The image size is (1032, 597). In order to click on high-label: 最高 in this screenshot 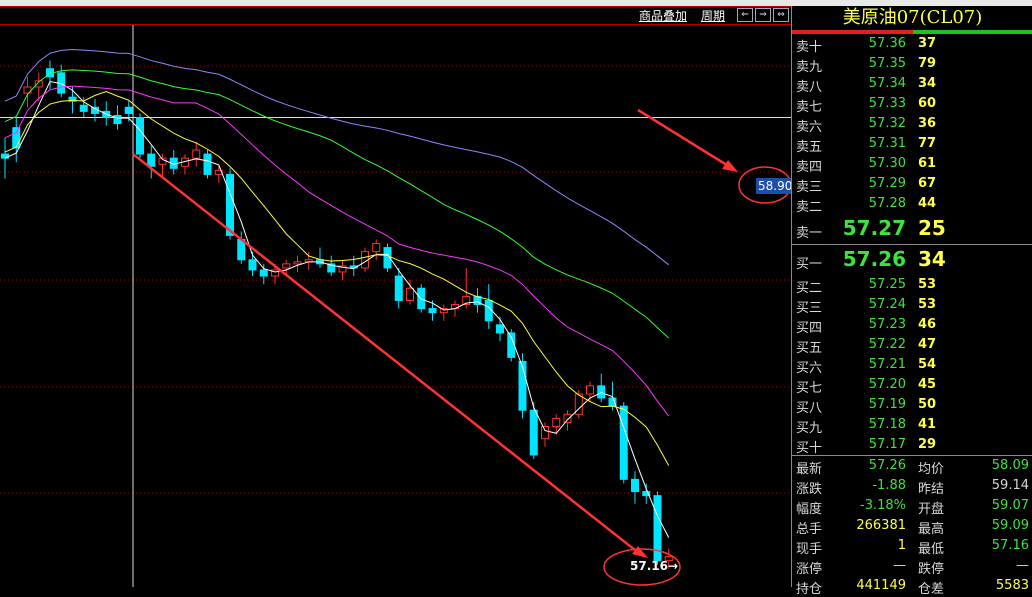, I will do `click(931, 527)`.